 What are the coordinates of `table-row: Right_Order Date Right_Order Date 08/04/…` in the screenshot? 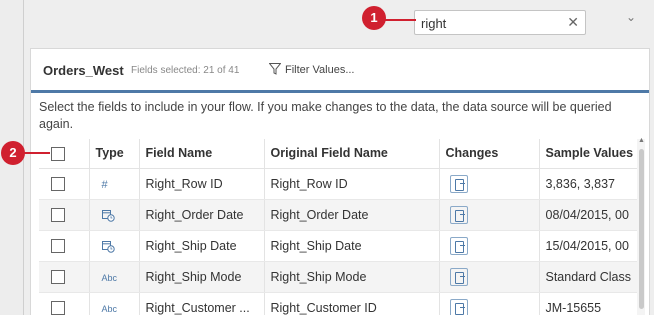 It's located at (338, 215).